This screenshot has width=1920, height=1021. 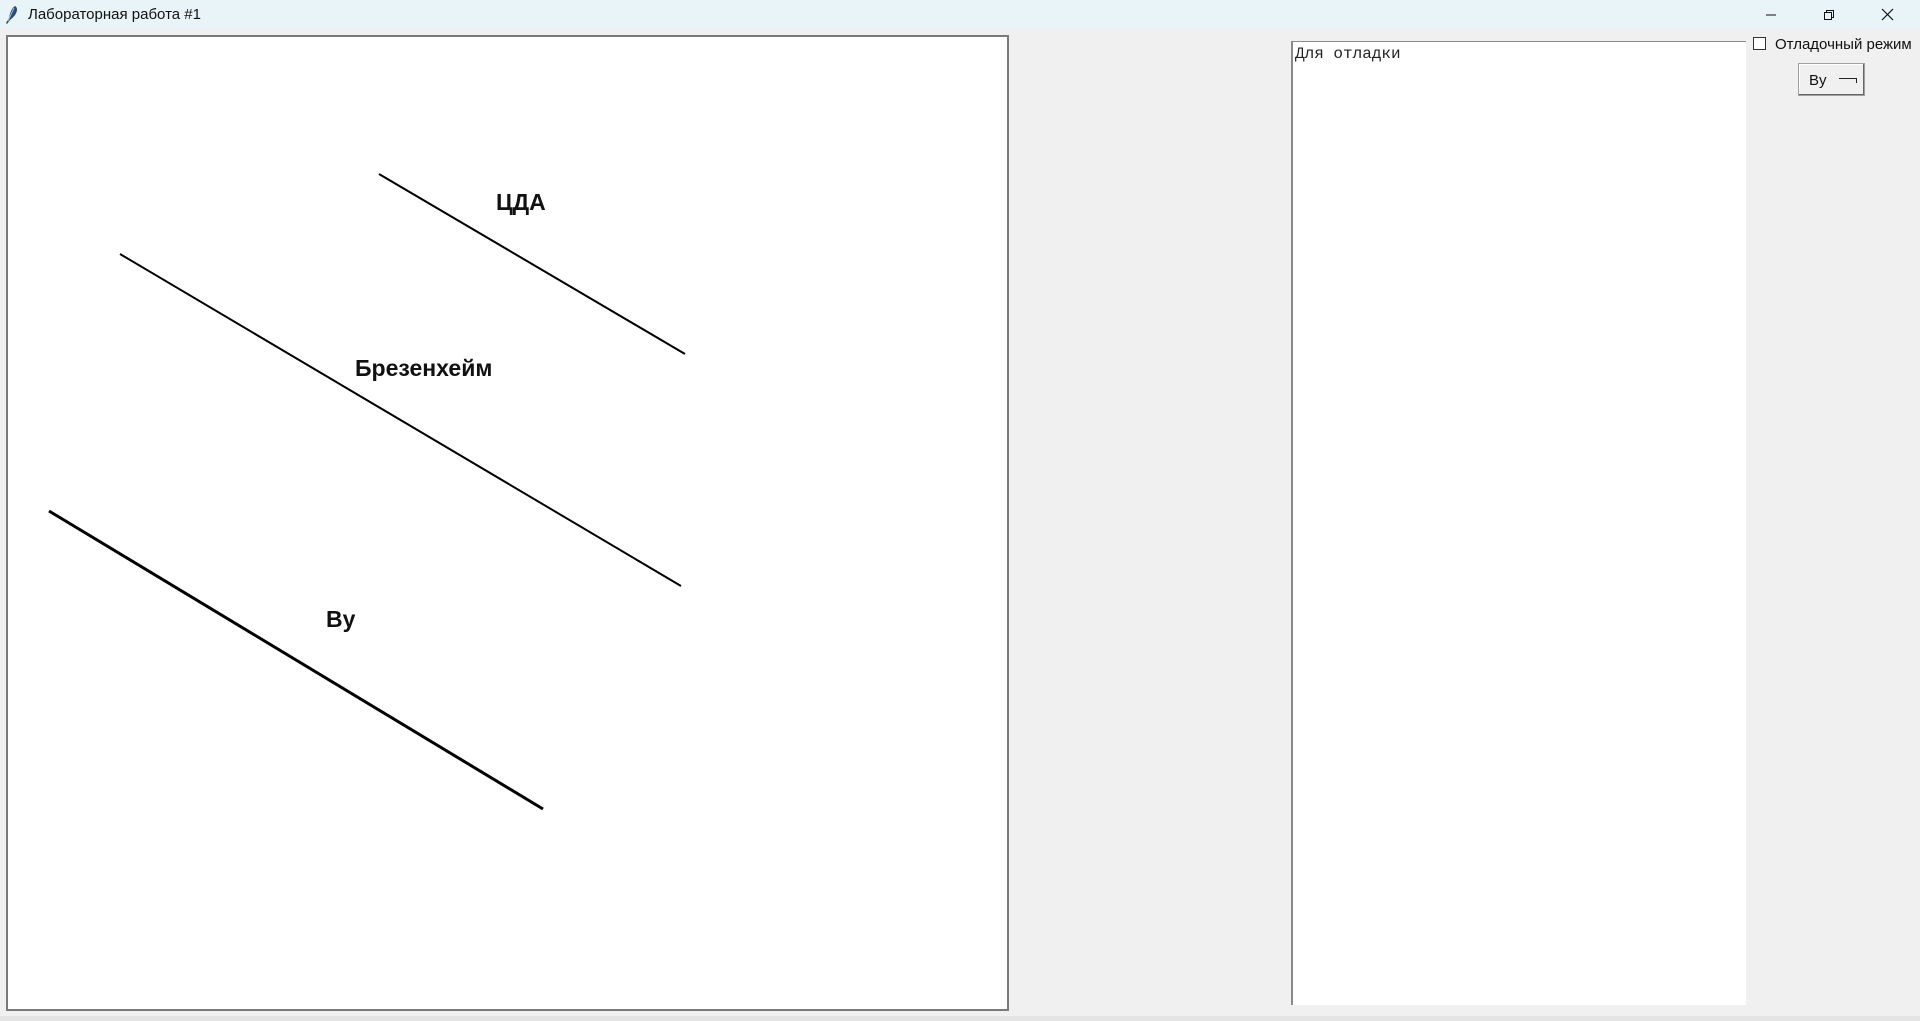 I want to click on feather-icon, so click(x=12, y=15).